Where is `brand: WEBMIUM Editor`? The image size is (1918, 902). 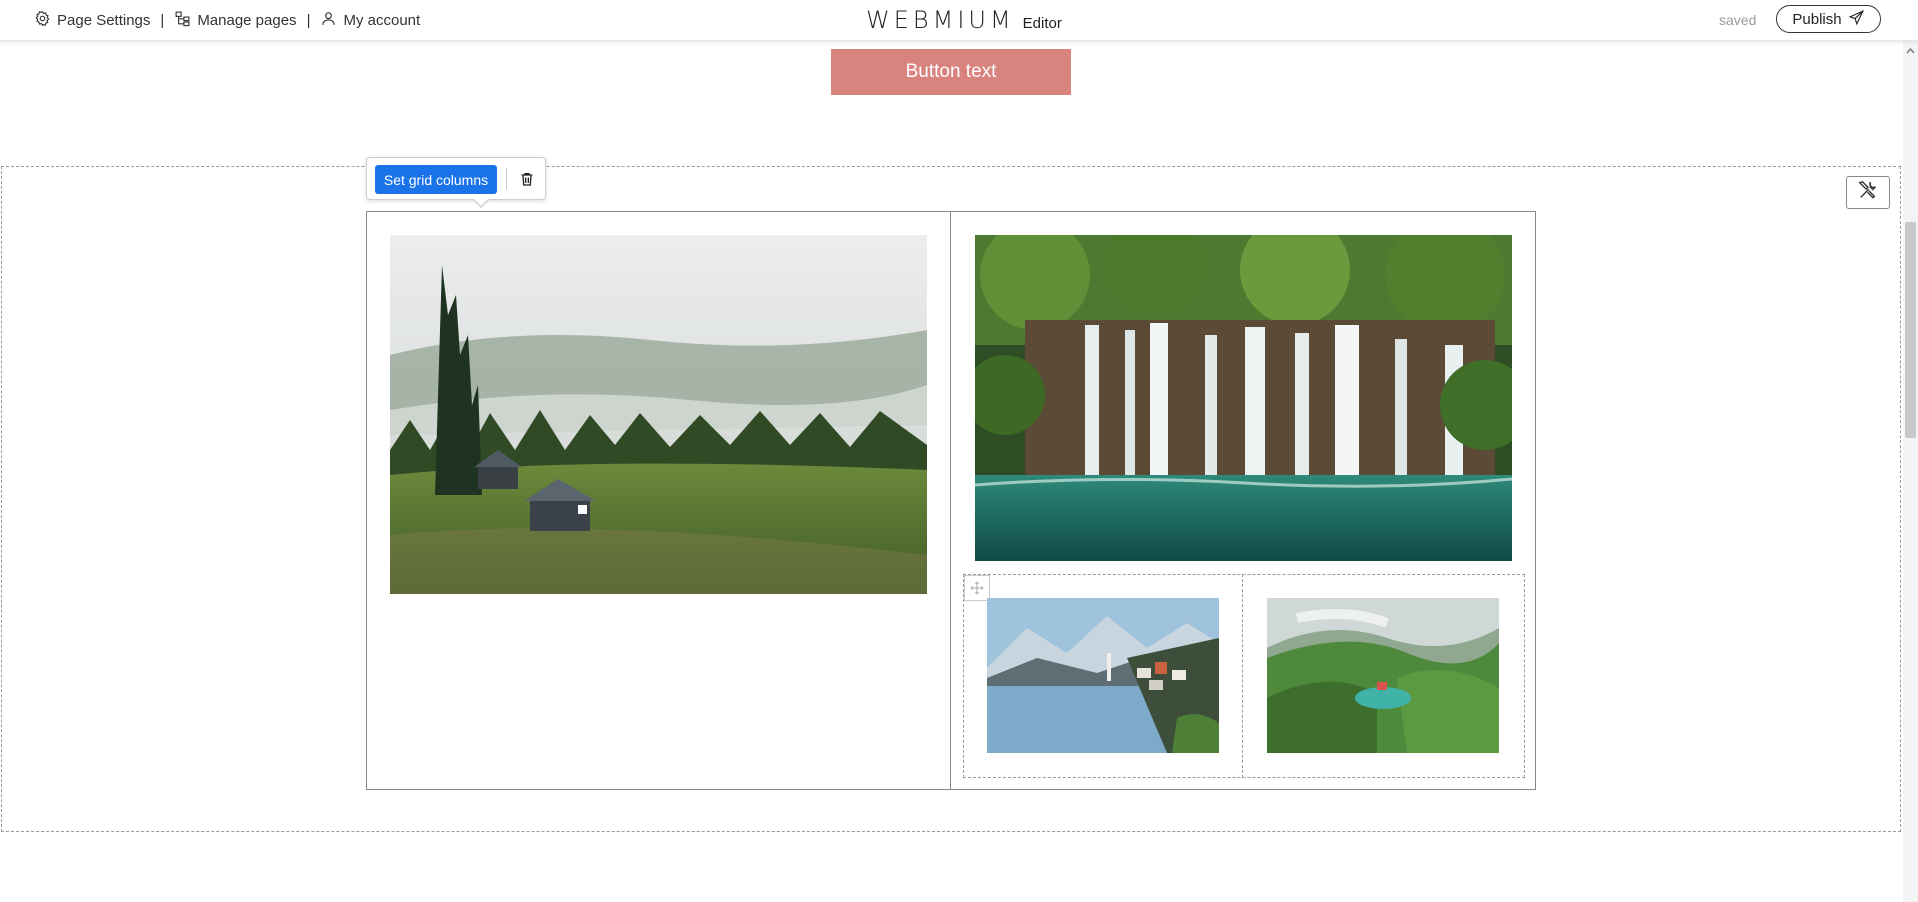
brand: WEBMIUM Editor is located at coordinates (964, 20).